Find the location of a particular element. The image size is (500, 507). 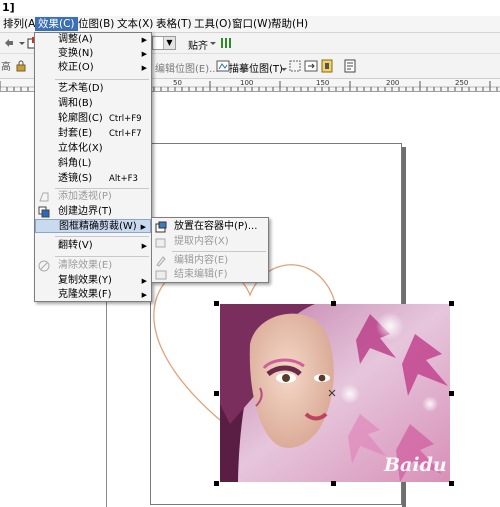

snap-to-label: 贴齐 is located at coordinates (198, 44).